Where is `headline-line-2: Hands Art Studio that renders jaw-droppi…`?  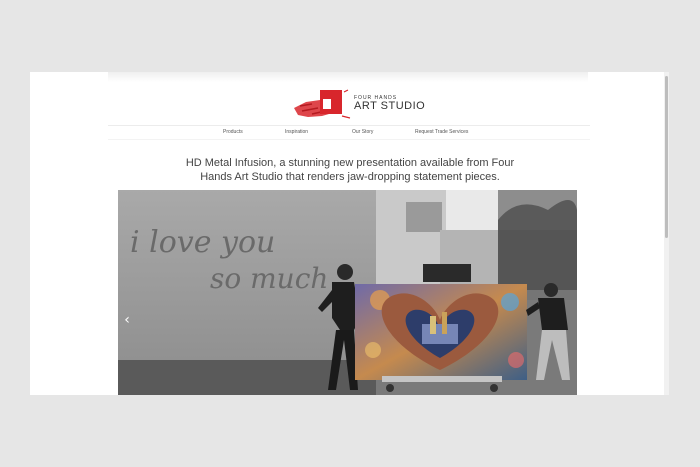 headline-line-2: Hands Art Studio that renders jaw-droppi… is located at coordinates (350, 177).